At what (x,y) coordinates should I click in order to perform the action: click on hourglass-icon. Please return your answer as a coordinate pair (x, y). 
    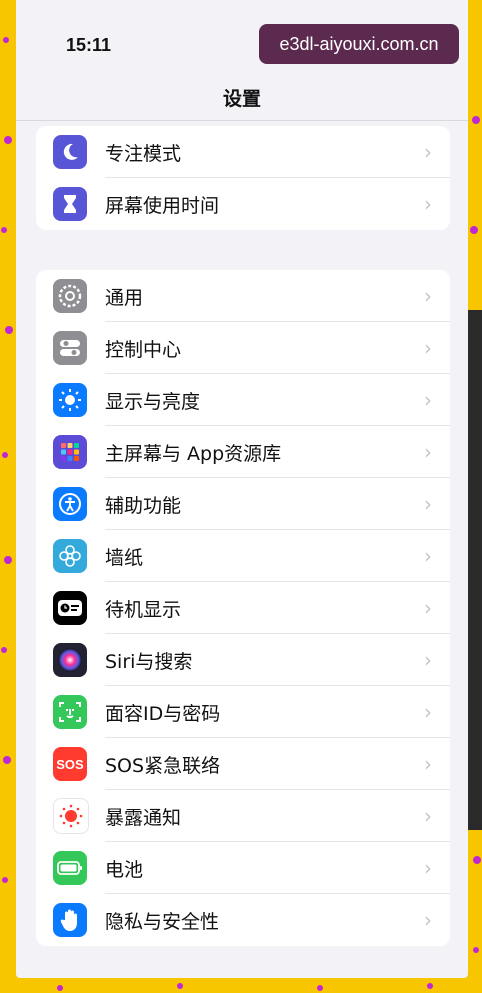
    Looking at the image, I should click on (70, 204).